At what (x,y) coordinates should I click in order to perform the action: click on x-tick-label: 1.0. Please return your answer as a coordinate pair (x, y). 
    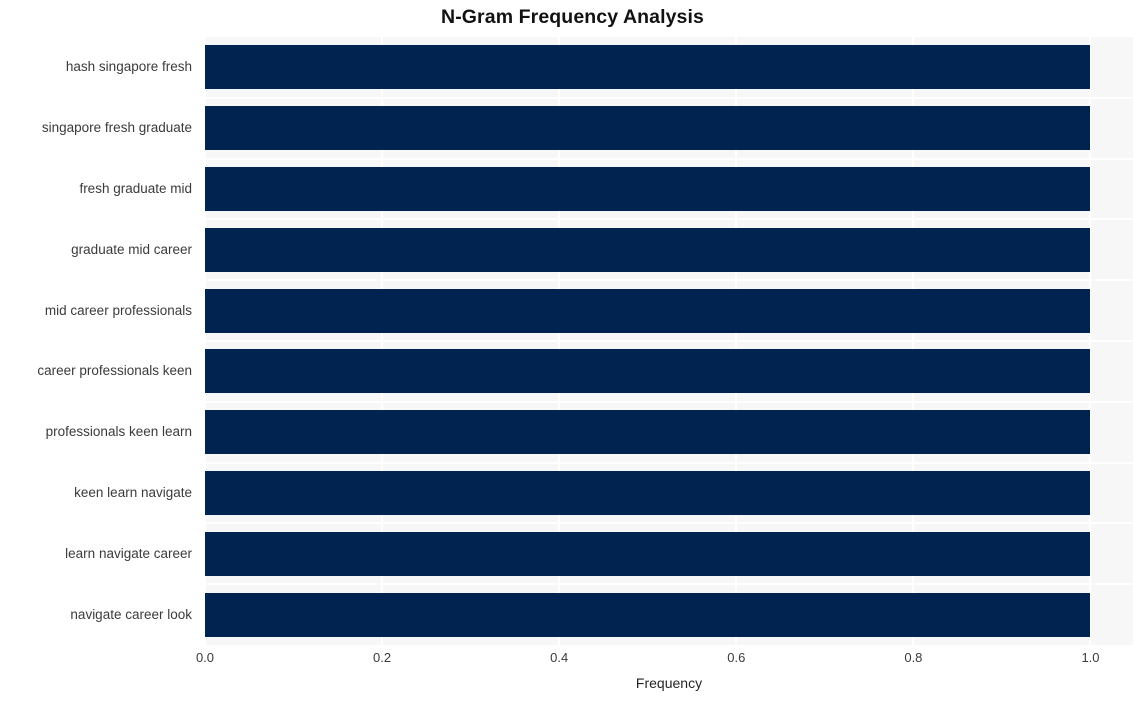
    Looking at the image, I should click on (1090, 657).